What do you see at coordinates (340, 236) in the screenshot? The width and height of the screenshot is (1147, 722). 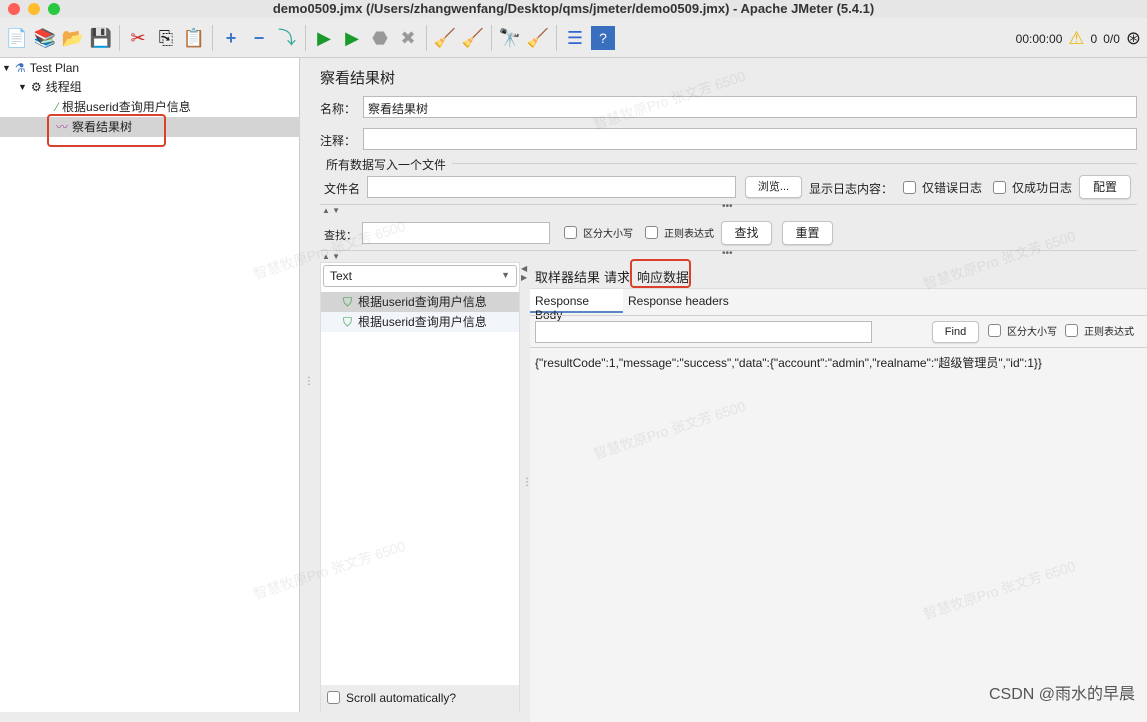 I see `search-label: 查找：` at bounding box center [340, 236].